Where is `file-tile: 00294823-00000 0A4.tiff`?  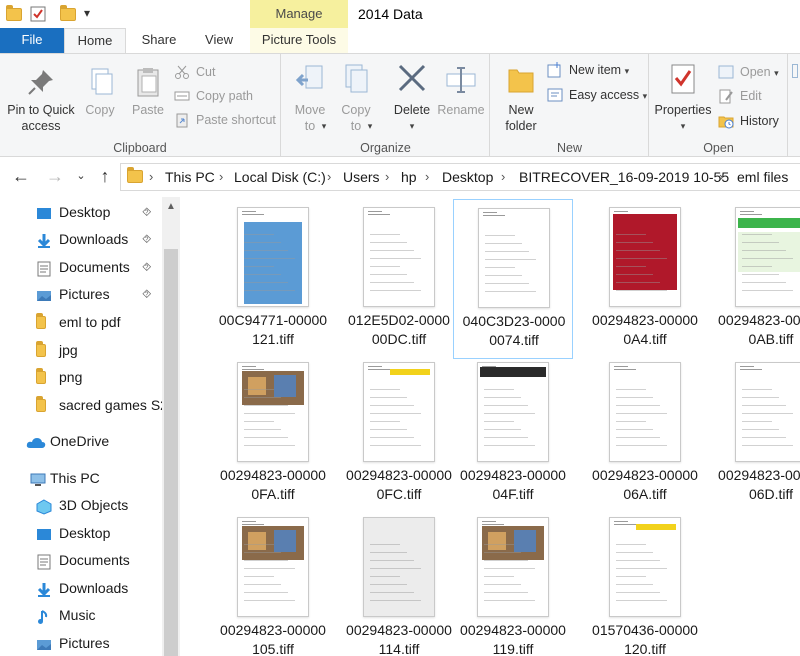 file-tile: 00294823-00000 0A4.tiff is located at coordinates (645, 279).